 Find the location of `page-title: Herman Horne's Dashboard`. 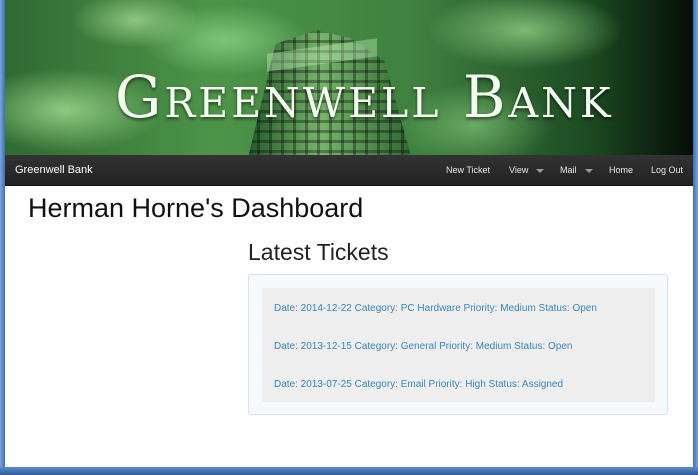

page-title: Herman Horne's Dashboard is located at coordinates (196, 208).